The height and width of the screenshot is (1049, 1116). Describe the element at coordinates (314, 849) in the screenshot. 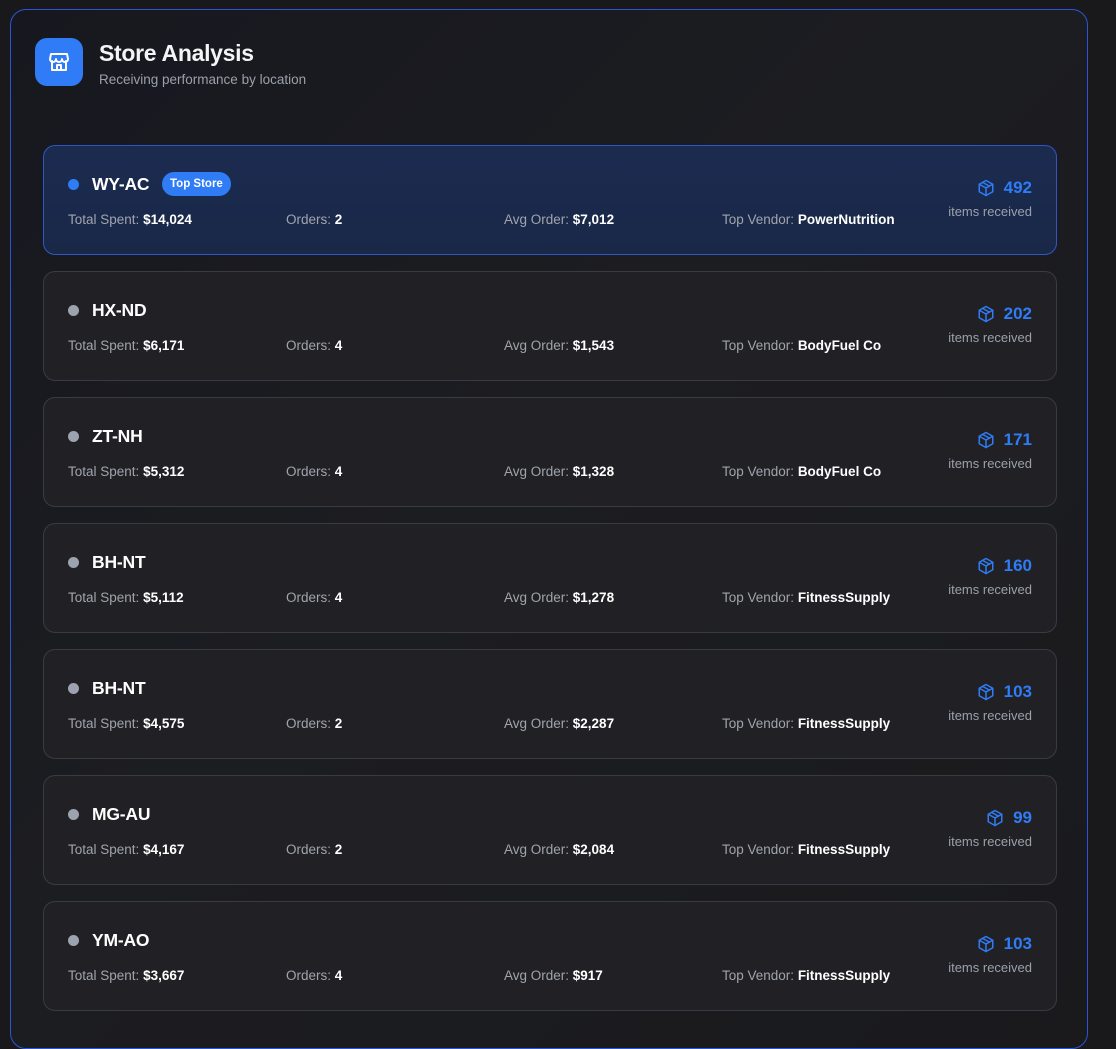

I see `orders: Orders: 2` at that location.